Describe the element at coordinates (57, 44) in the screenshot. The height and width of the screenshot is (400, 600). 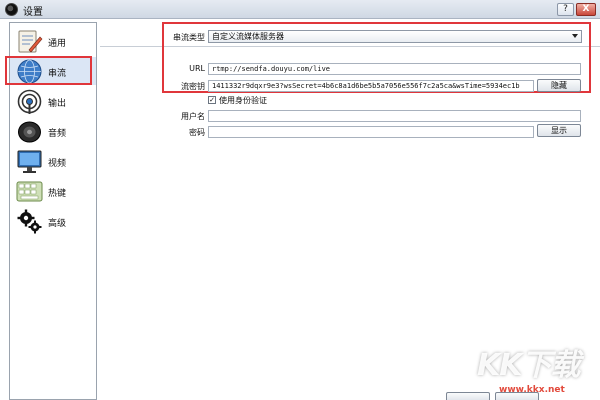
I see `sidebar-item-label: 通用` at that location.